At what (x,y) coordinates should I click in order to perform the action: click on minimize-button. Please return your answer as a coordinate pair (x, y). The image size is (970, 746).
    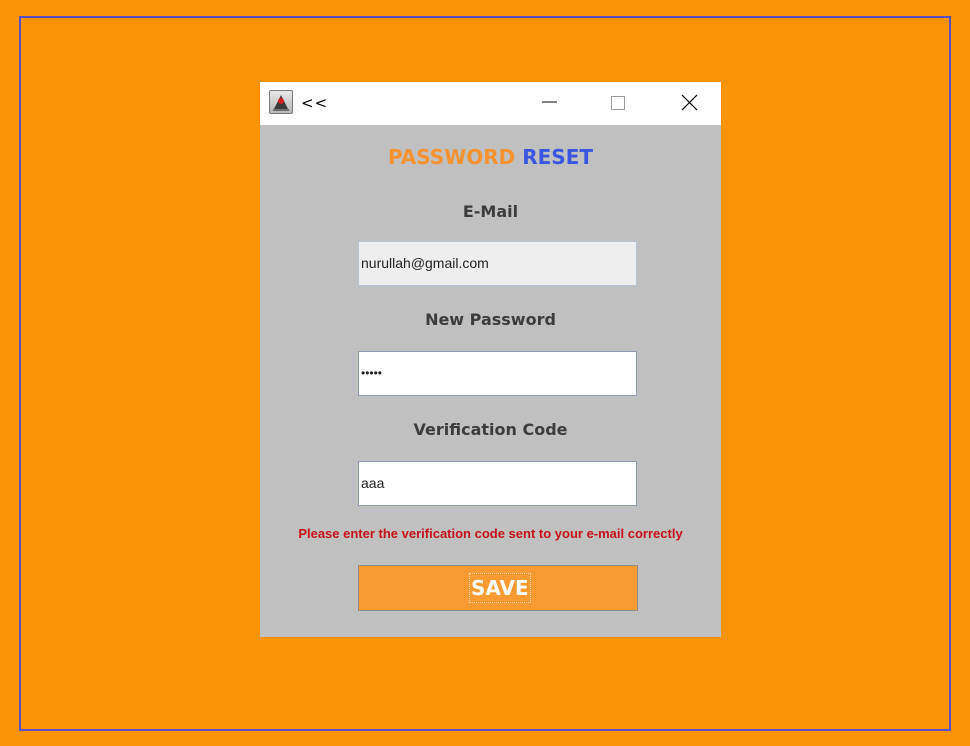
    Looking at the image, I should click on (549, 103).